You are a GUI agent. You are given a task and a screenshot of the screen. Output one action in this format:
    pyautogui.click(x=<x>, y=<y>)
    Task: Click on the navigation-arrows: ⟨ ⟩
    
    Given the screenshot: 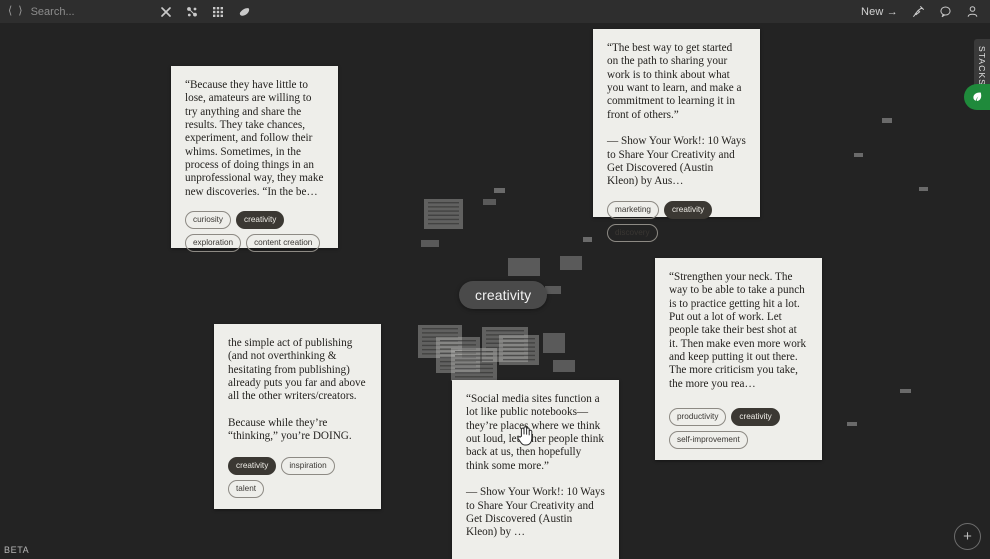 What is the action you would take?
    pyautogui.click(x=15, y=11)
    